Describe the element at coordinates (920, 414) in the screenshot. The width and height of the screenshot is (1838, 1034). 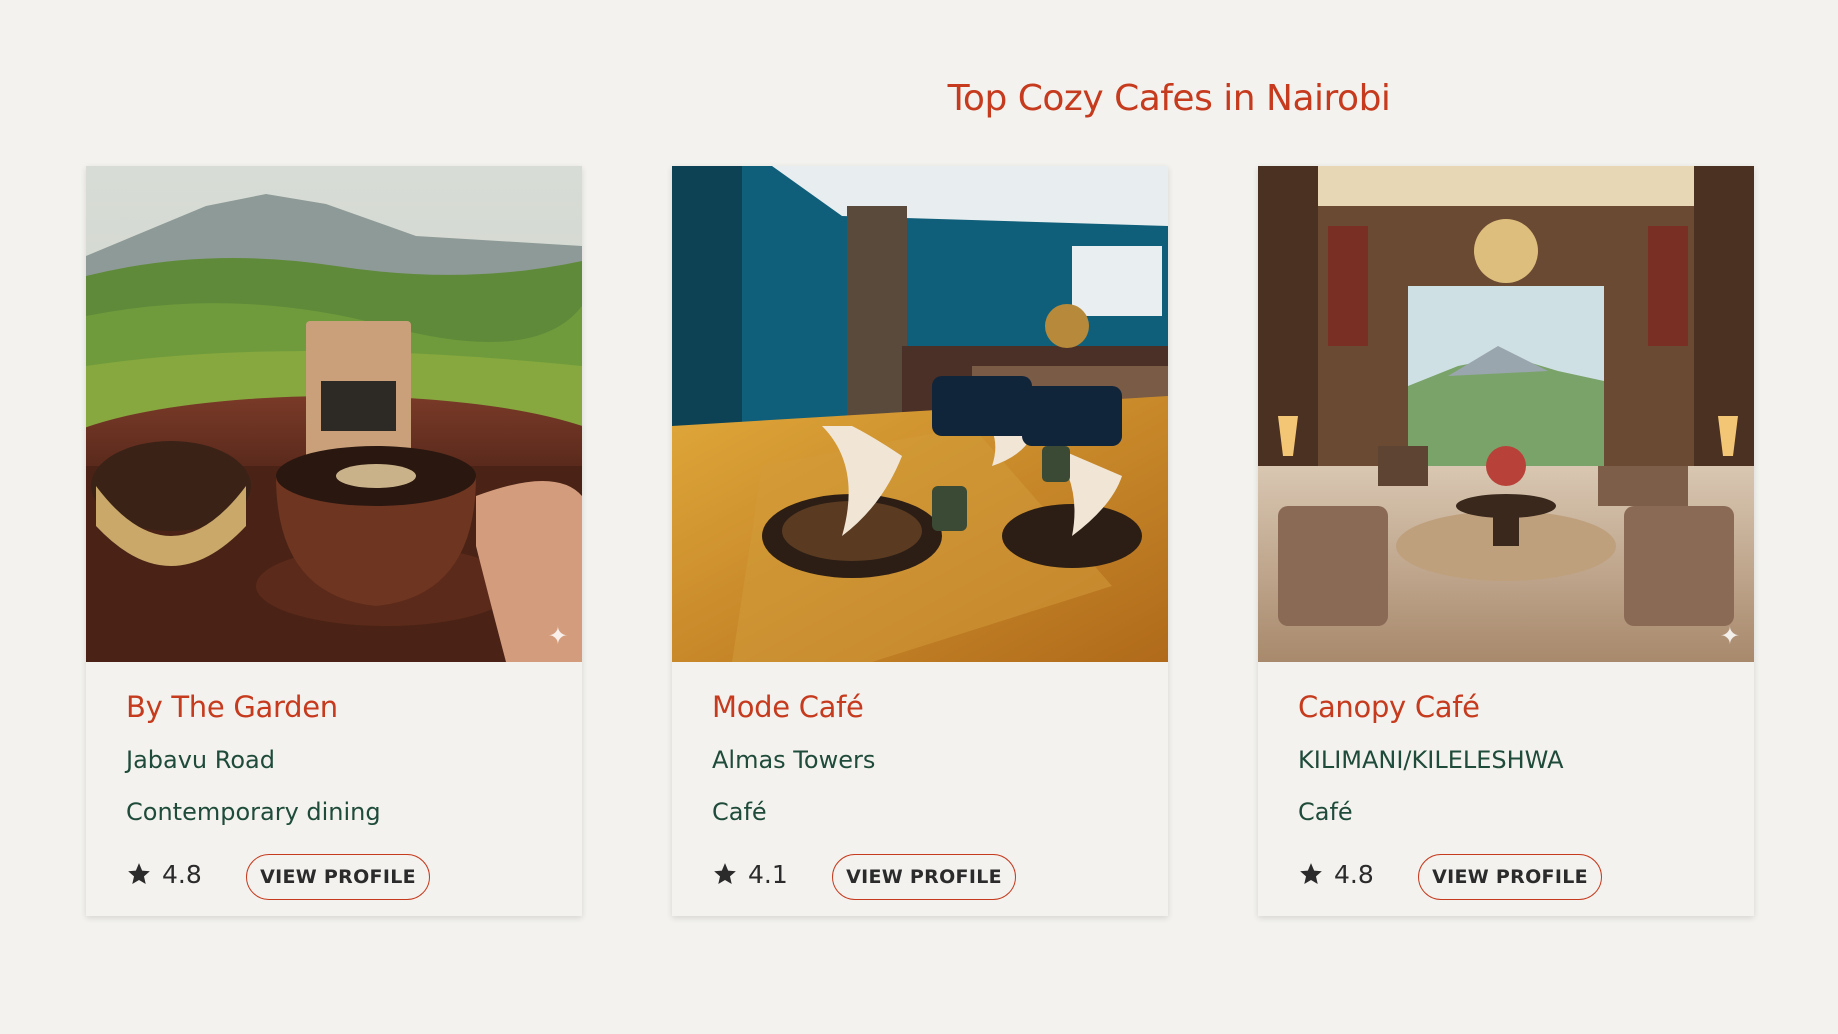
I see `cafe-photo` at that location.